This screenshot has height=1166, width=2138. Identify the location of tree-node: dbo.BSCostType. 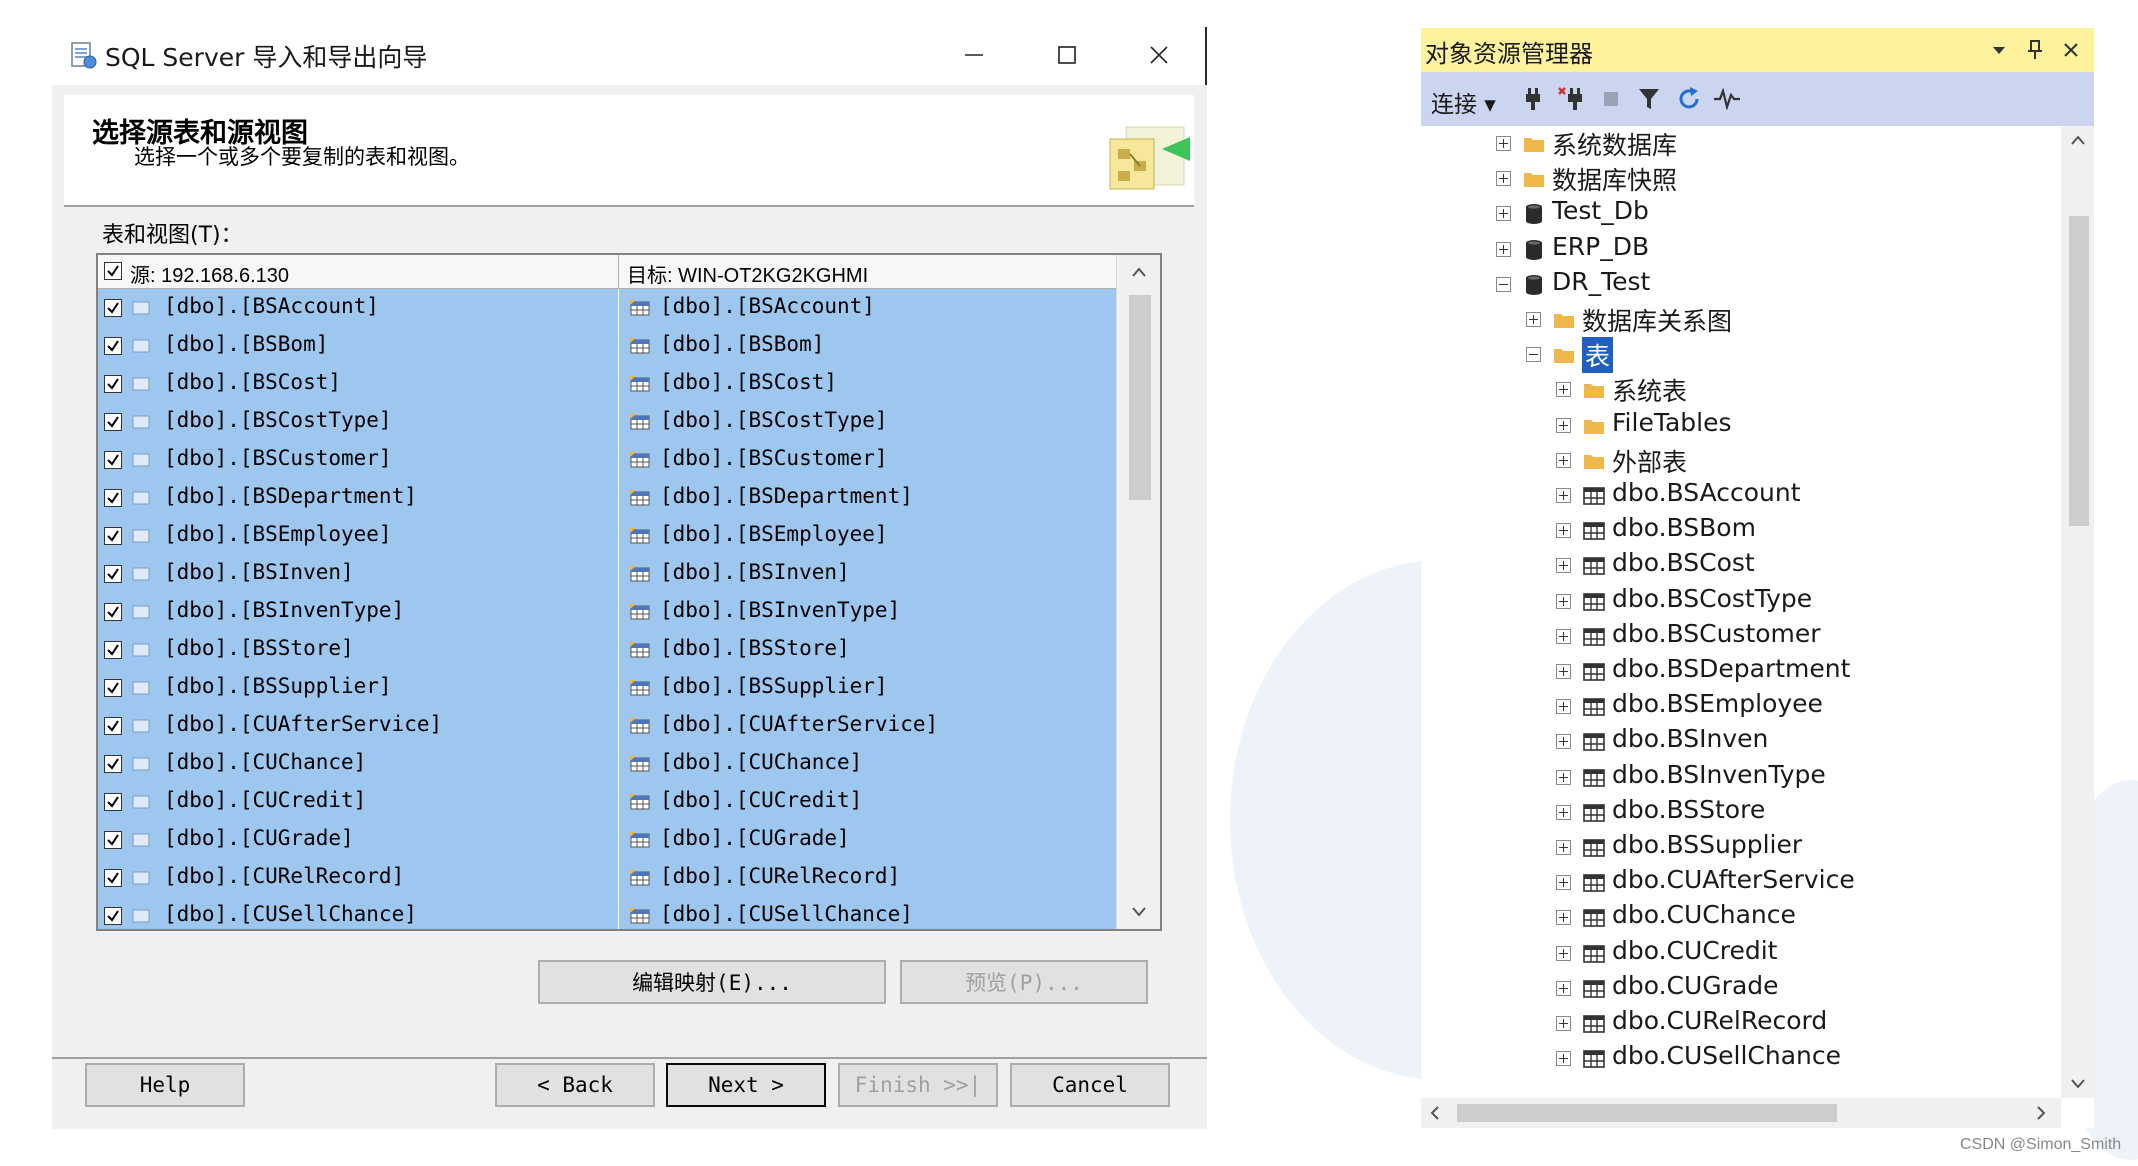
(1741, 602).